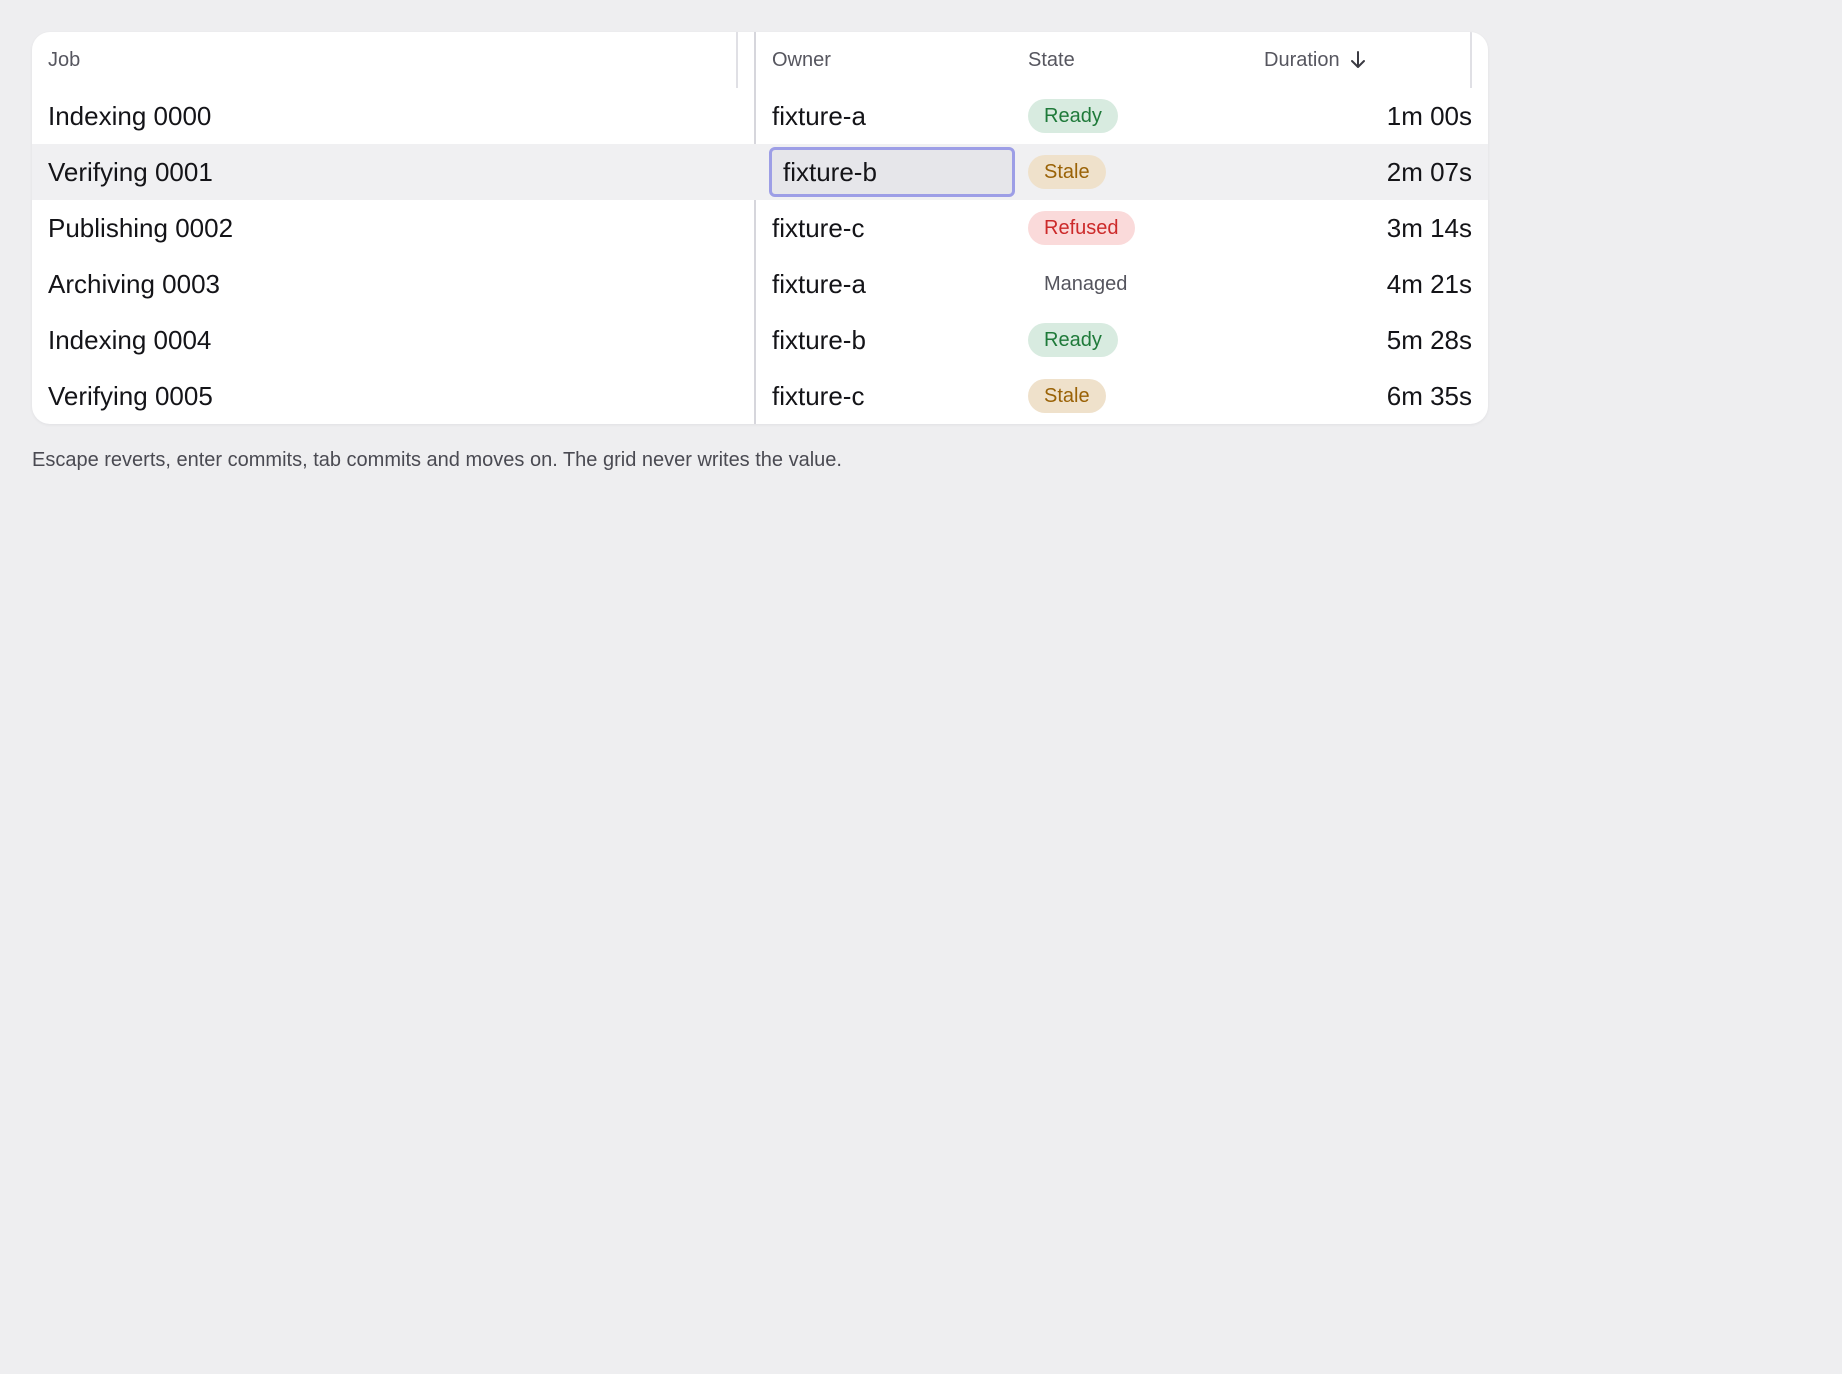  I want to click on cell-job: Indexing 0000, so click(398, 116).